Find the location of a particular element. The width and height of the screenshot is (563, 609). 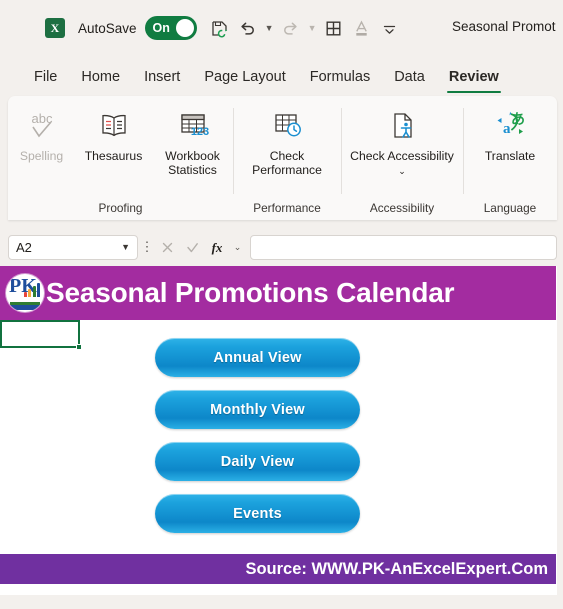

redo-dropdown-icon: ▼ is located at coordinates (312, 28).